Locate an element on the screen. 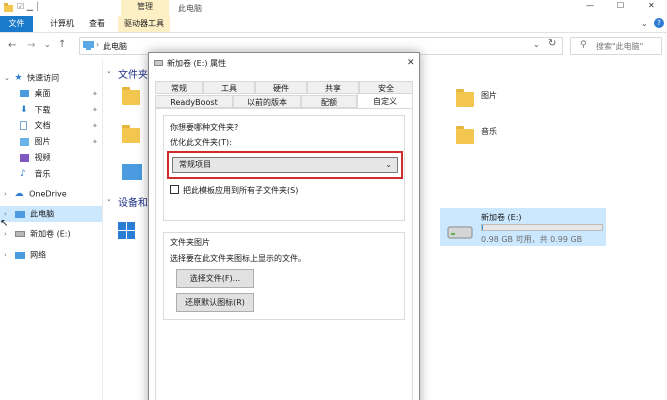  sidebar-item-pictures: 图片 ✦ is located at coordinates (51, 142).